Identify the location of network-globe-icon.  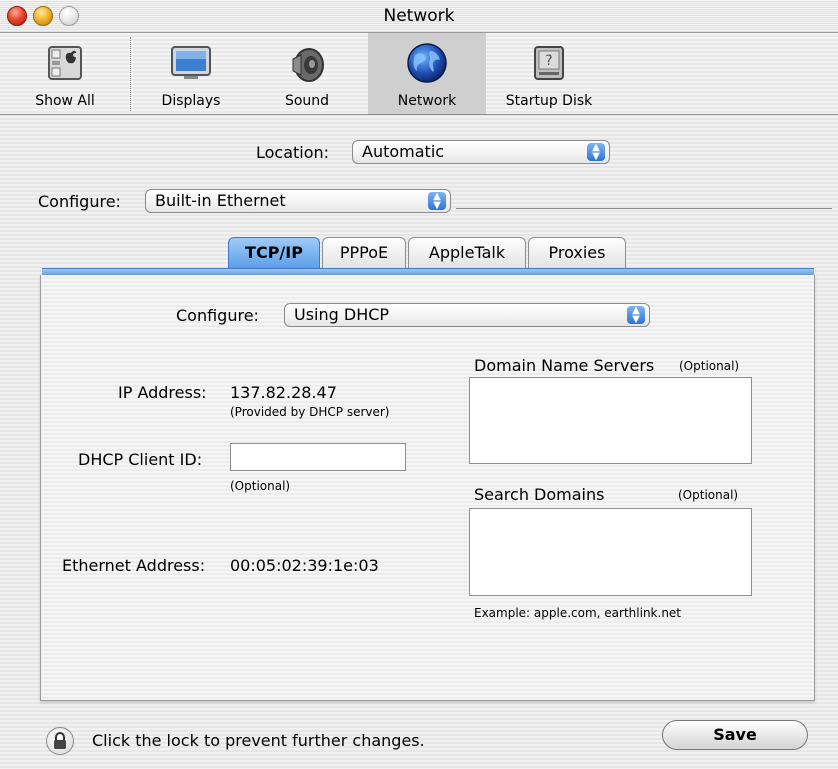
(427, 63).